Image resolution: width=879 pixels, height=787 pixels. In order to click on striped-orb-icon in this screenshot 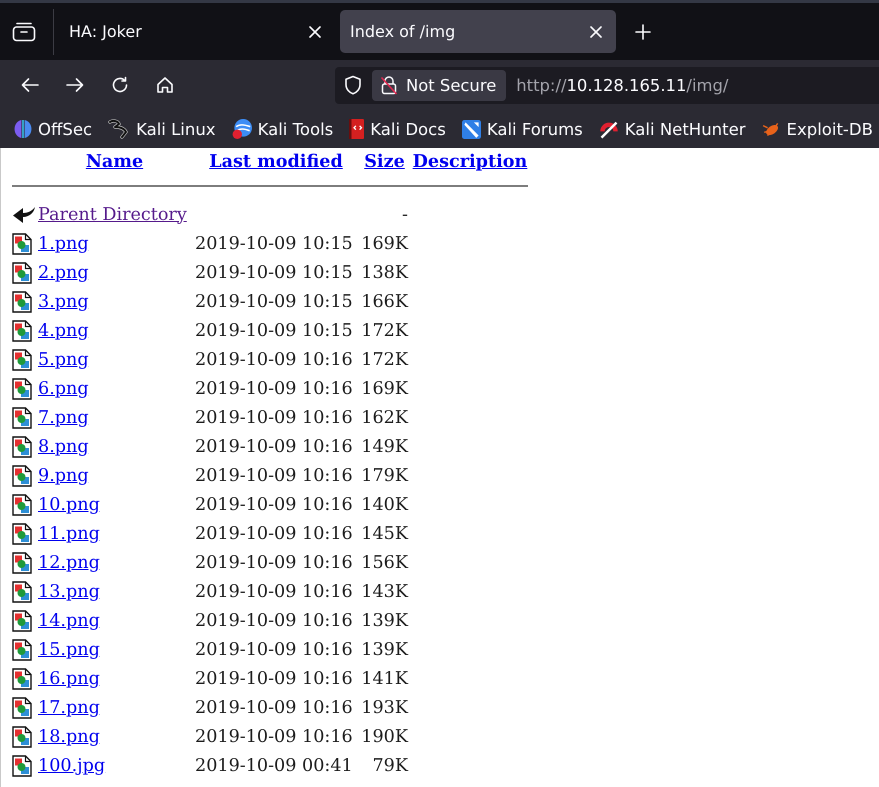, I will do `click(23, 129)`.